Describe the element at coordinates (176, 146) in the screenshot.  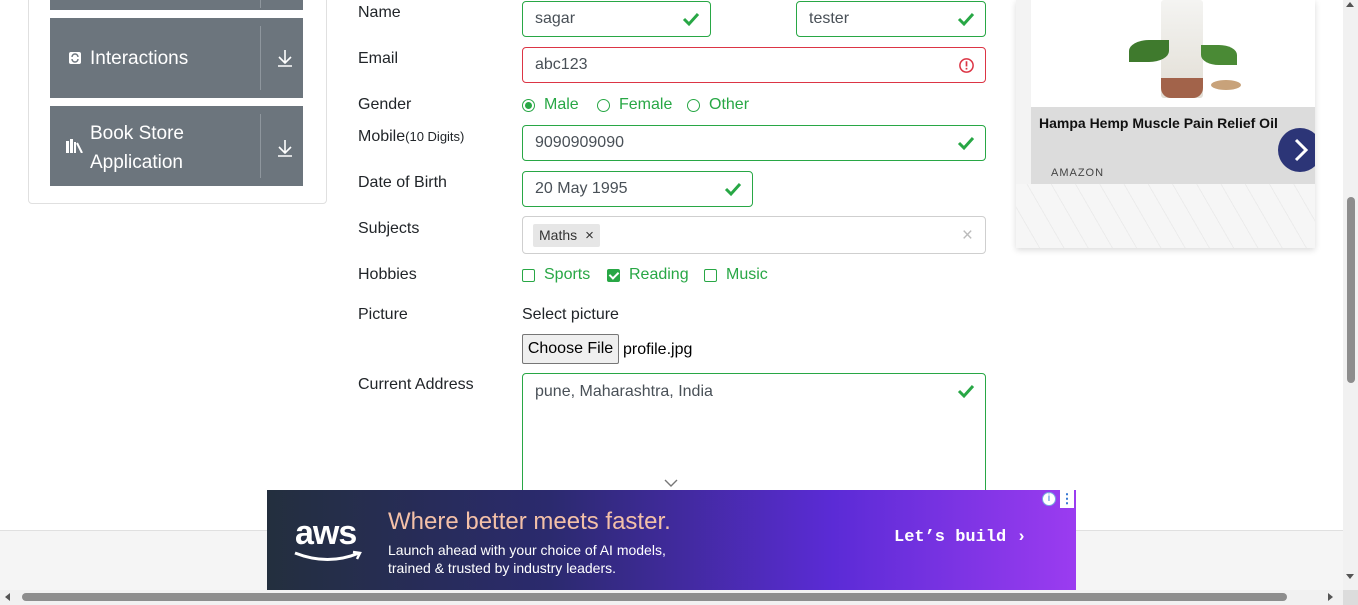
I see `sidebar-group-book-store: Book Store Application` at that location.